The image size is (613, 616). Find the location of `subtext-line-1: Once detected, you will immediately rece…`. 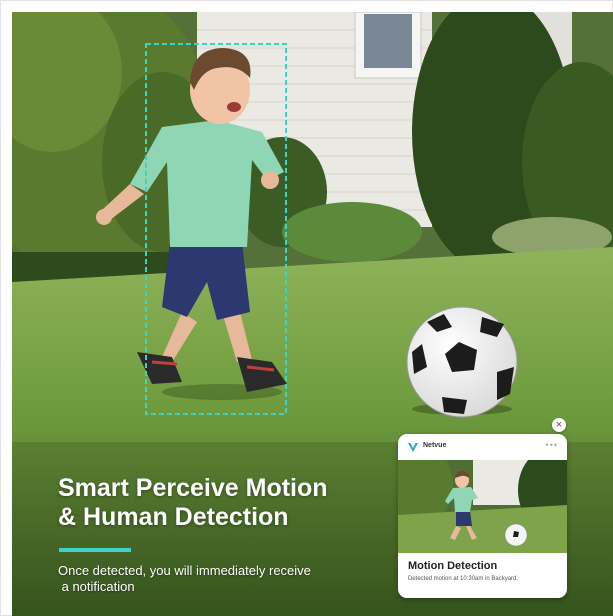

subtext-line-1: Once detected, you will immediately rece… is located at coordinates (184, 570).